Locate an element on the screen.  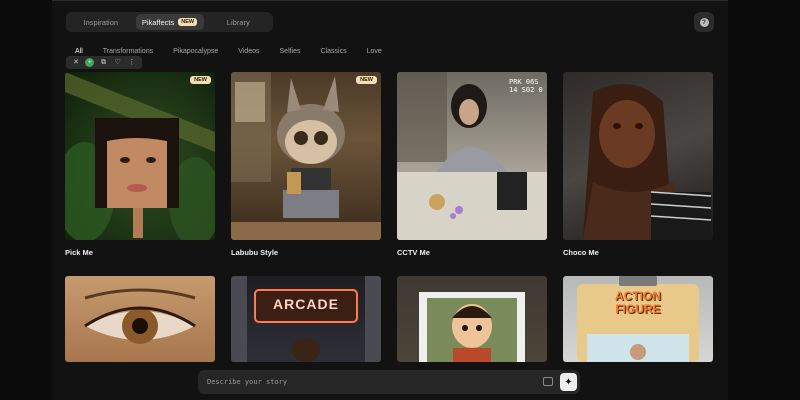
filter-videos: Videos is located at coordinates (248, 51).